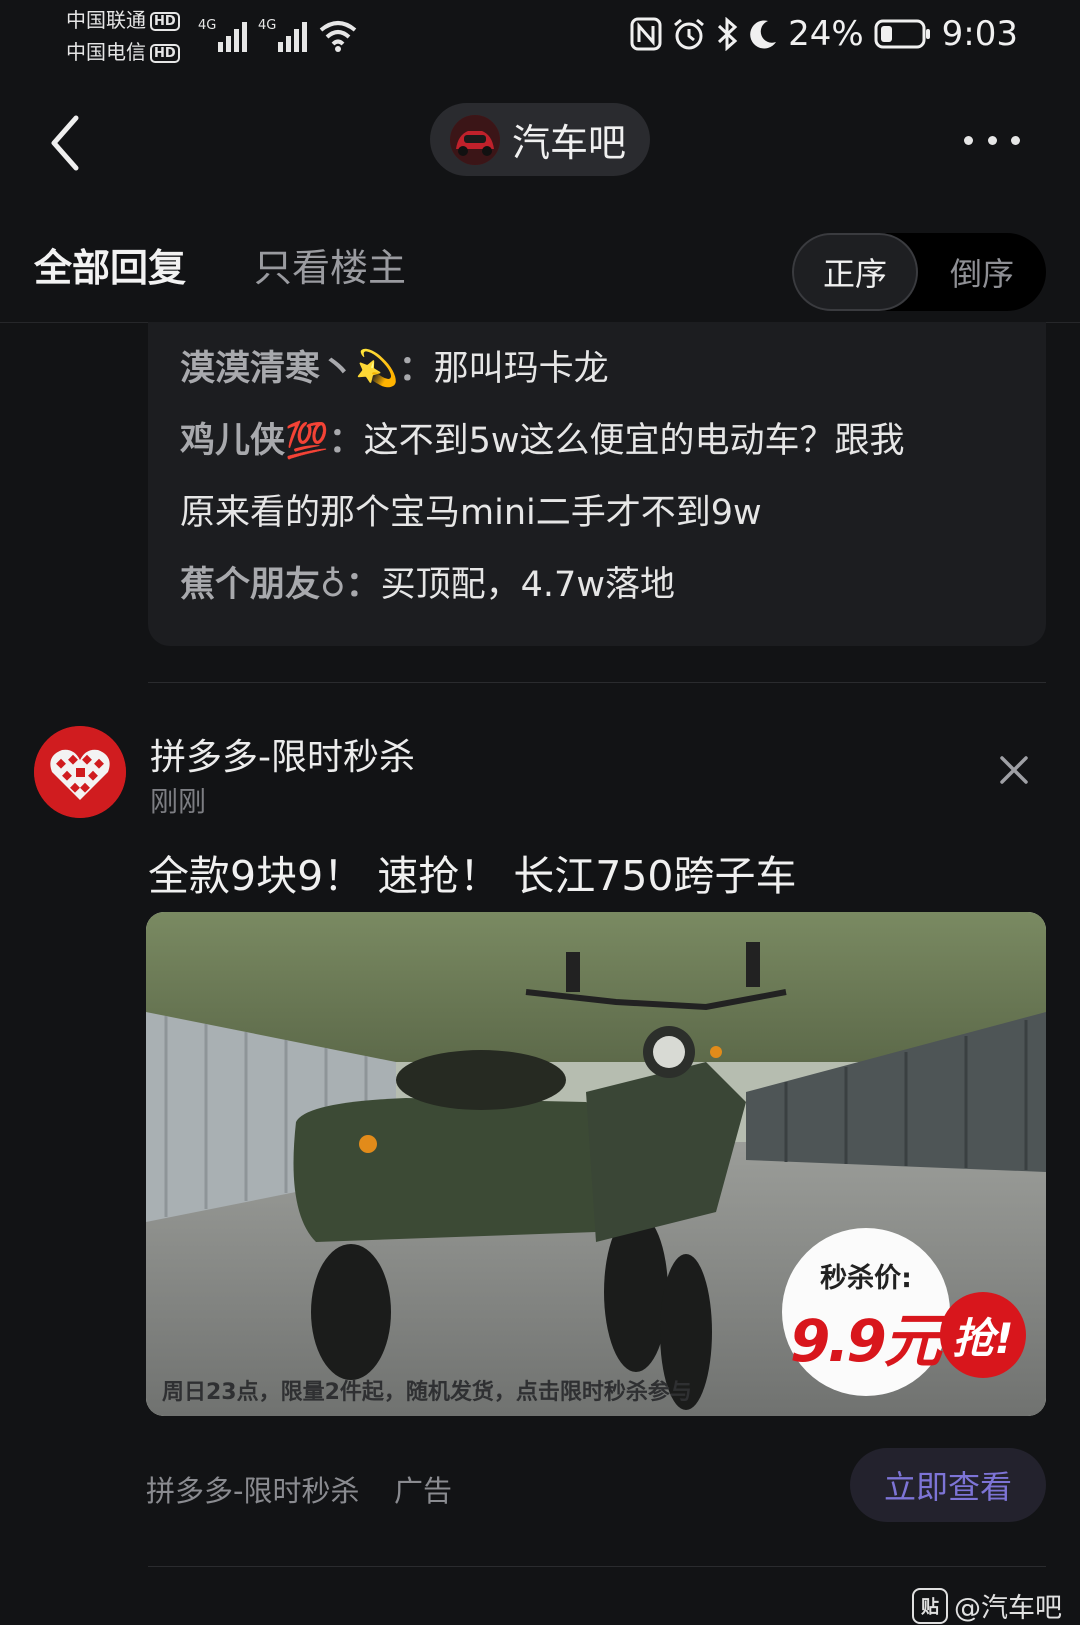 The image size is (1080, 1625). Describe the element at coordinates (982, 272) in the screenshot. I see `sort-descending-button: 倒序` at that location.